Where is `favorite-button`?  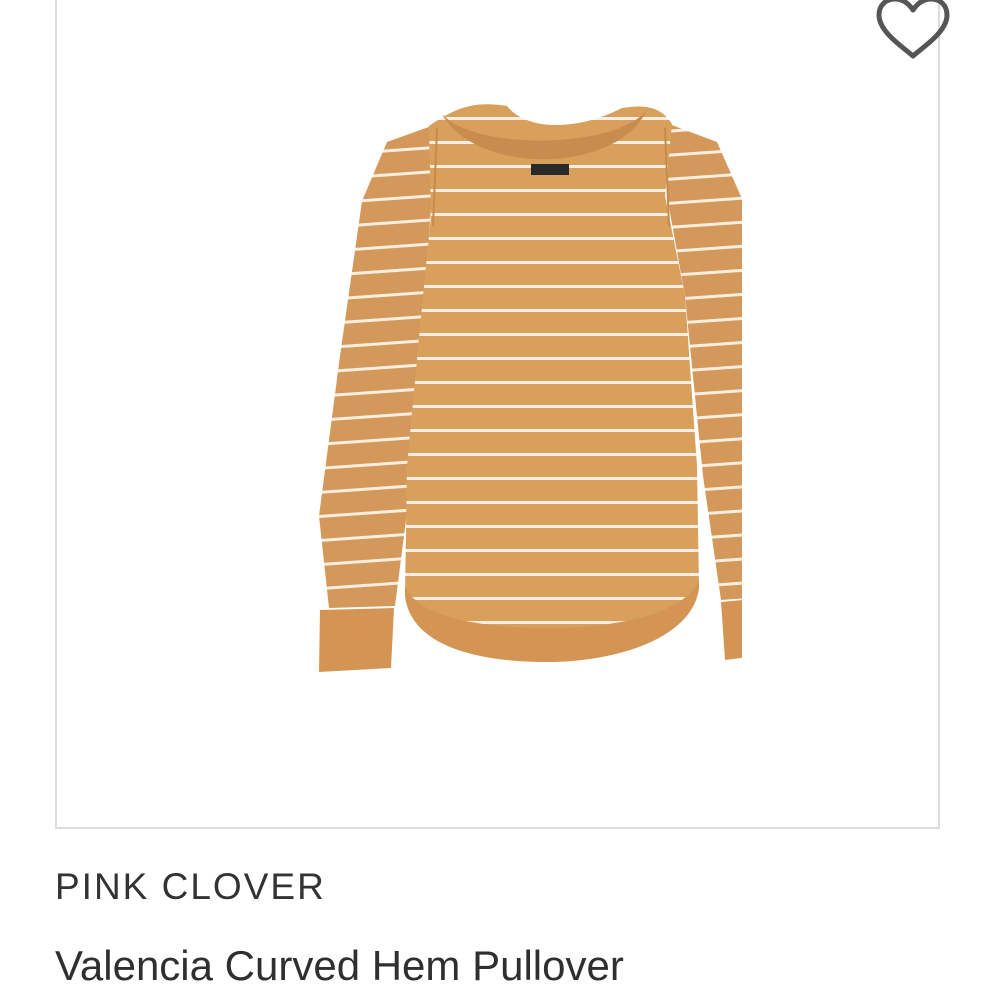 favorite-button is located at coordinates (913, 31).